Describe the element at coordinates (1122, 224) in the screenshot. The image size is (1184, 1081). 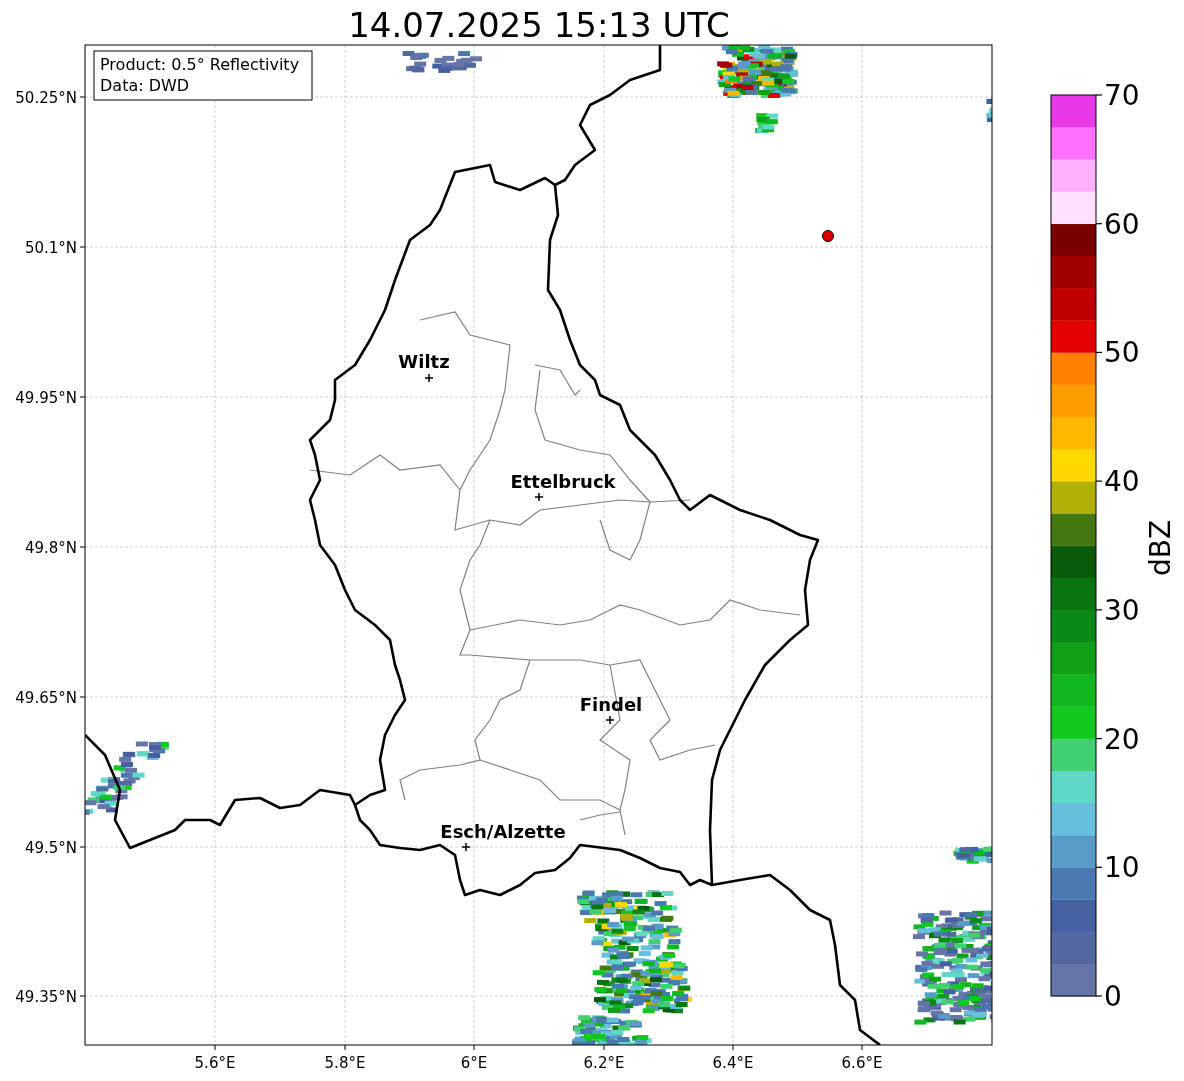
I see `colorbar-tick-label: 60` at that location.